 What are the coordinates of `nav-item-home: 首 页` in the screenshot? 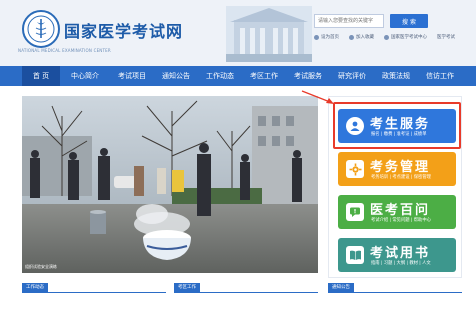 It's located at (41, 76).